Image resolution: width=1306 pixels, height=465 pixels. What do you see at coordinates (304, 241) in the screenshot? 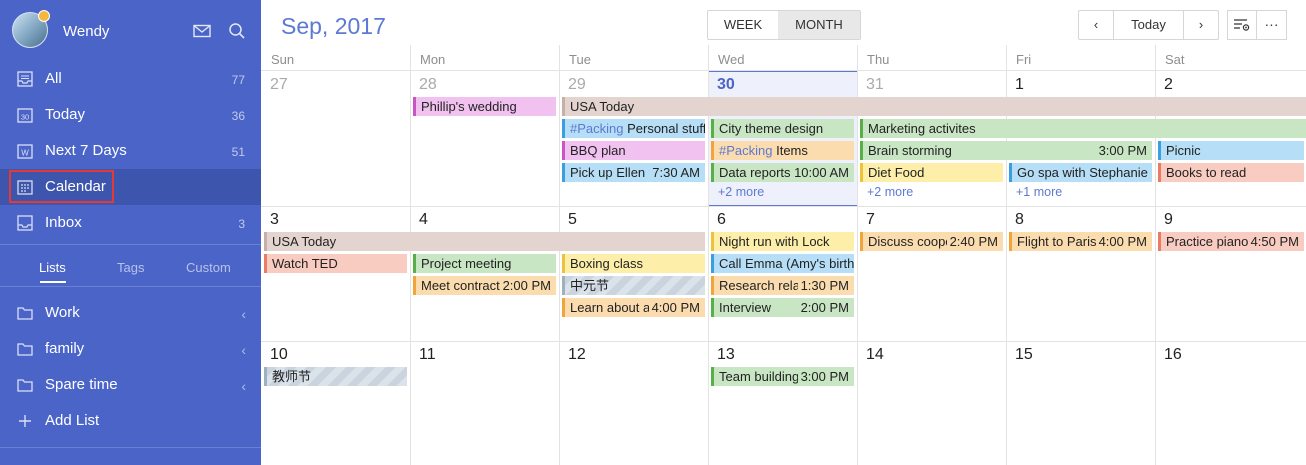
I see `event-title: USA Today` at bounding box center [304, 241].